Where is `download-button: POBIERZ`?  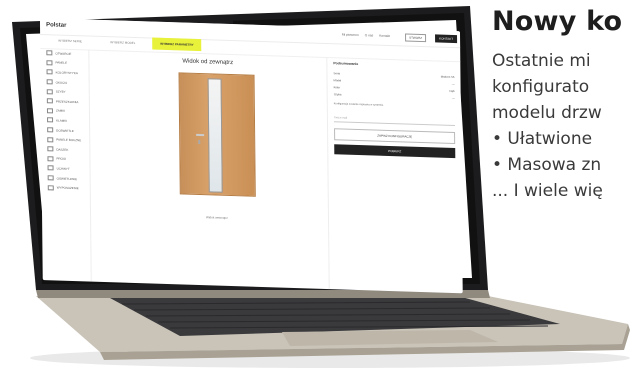
download-button: POBIERZ is located at coordinates (395, 151).